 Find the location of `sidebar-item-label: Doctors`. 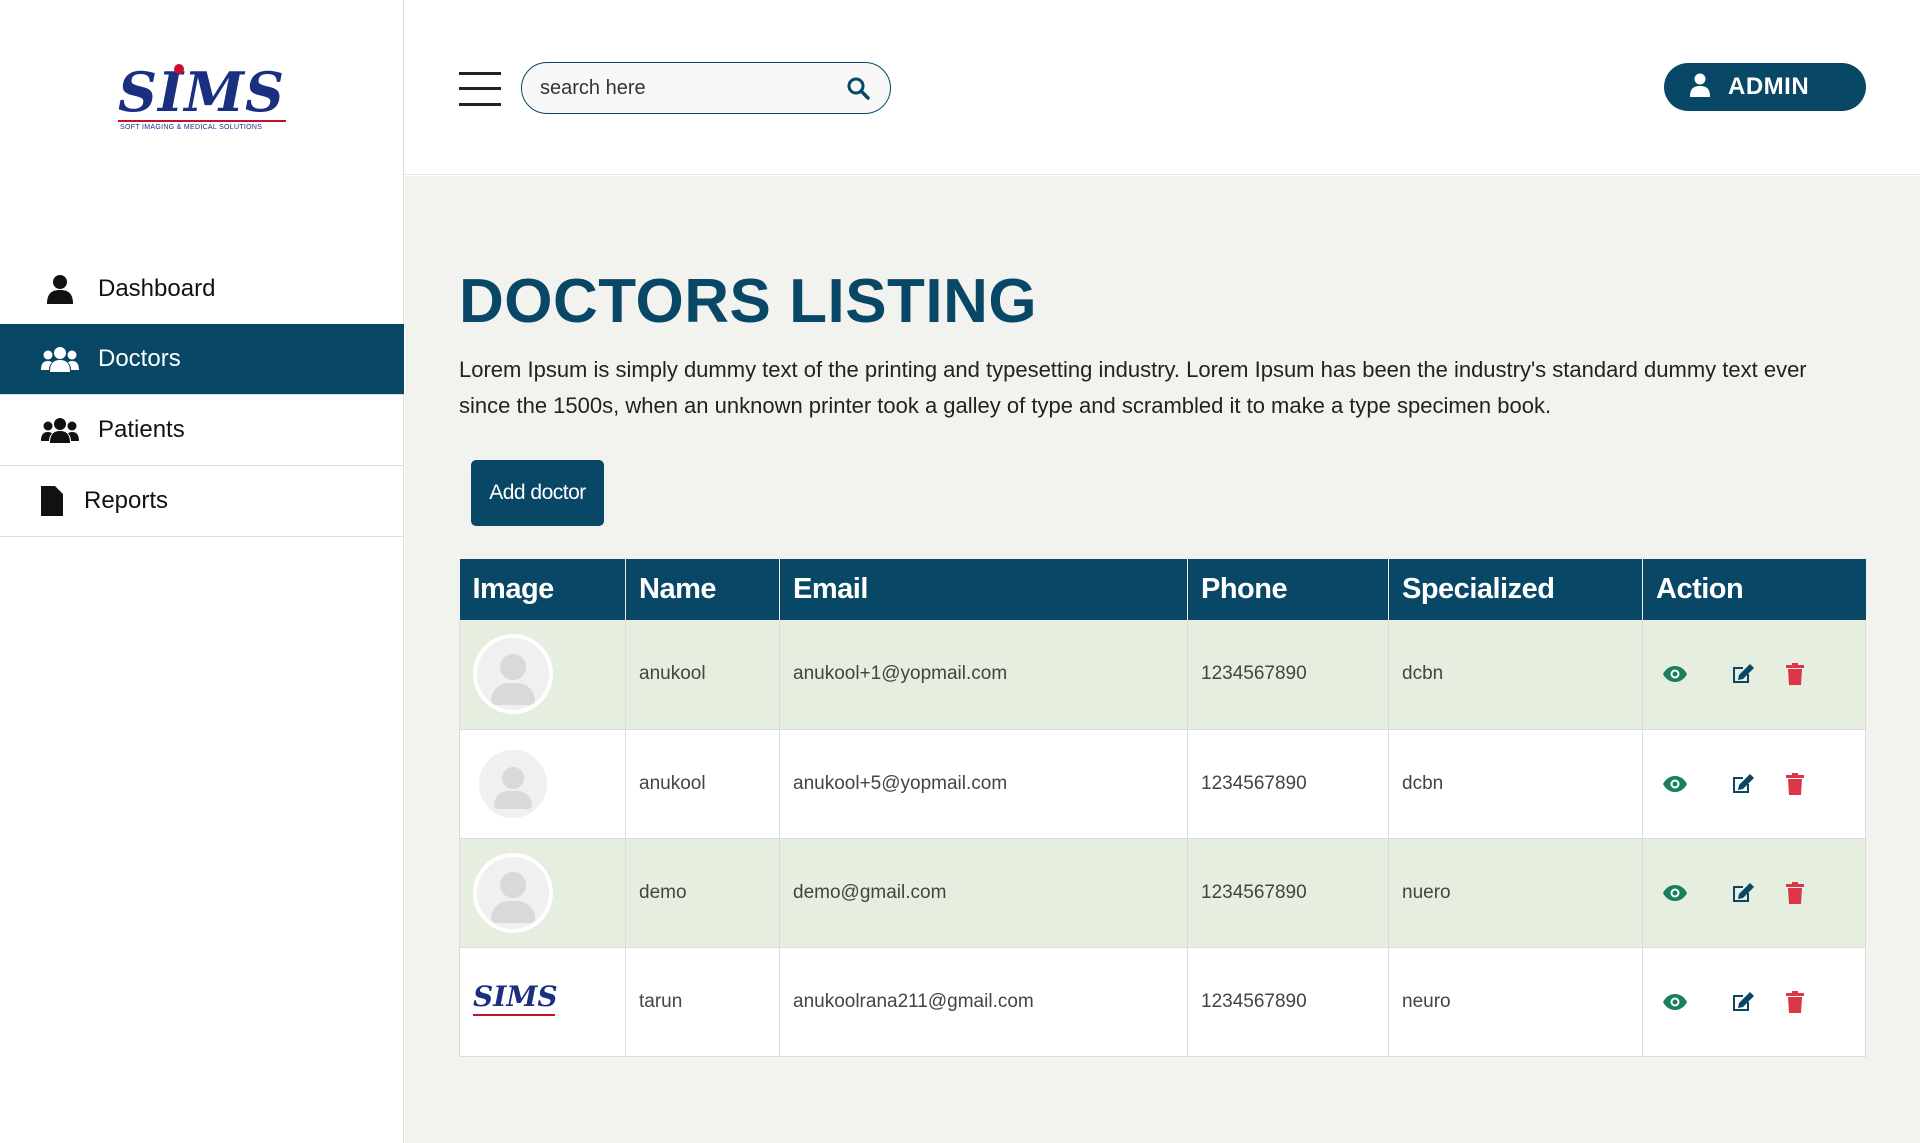

sidebar-item-label: Doctors is located at coordinates (139, 358).